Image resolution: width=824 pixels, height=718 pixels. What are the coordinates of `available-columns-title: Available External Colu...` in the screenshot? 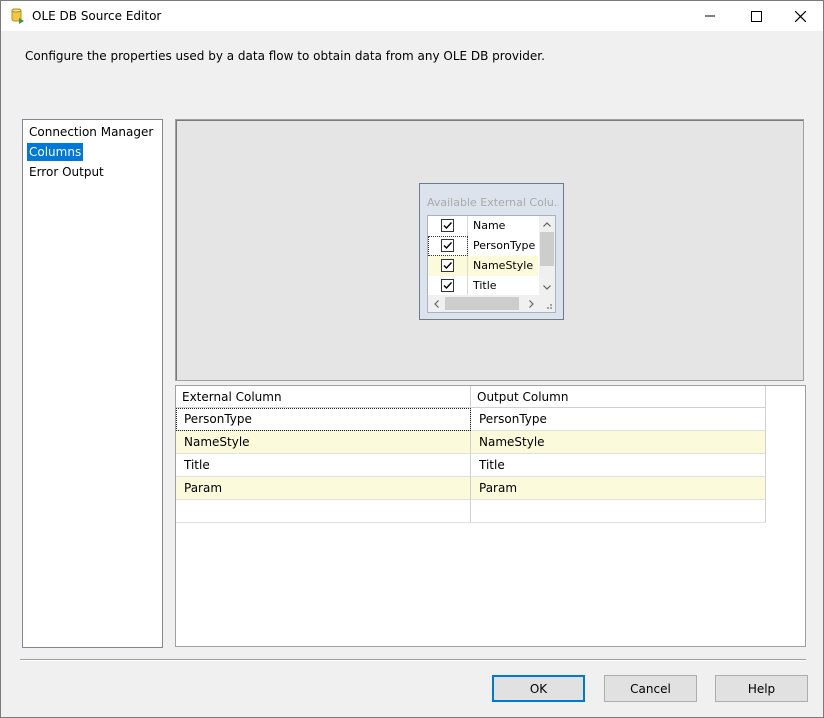 It's located at (493, 202).